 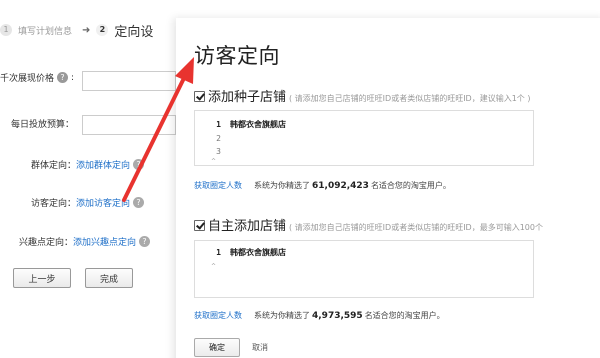 I want to click on form-actions: 上一步 完成, so click(x=73, y=278).